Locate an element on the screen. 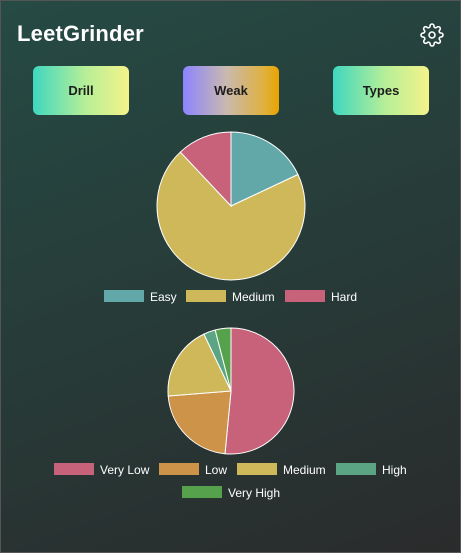  legend-swatch-very-high is located at coordinates (202, 492).